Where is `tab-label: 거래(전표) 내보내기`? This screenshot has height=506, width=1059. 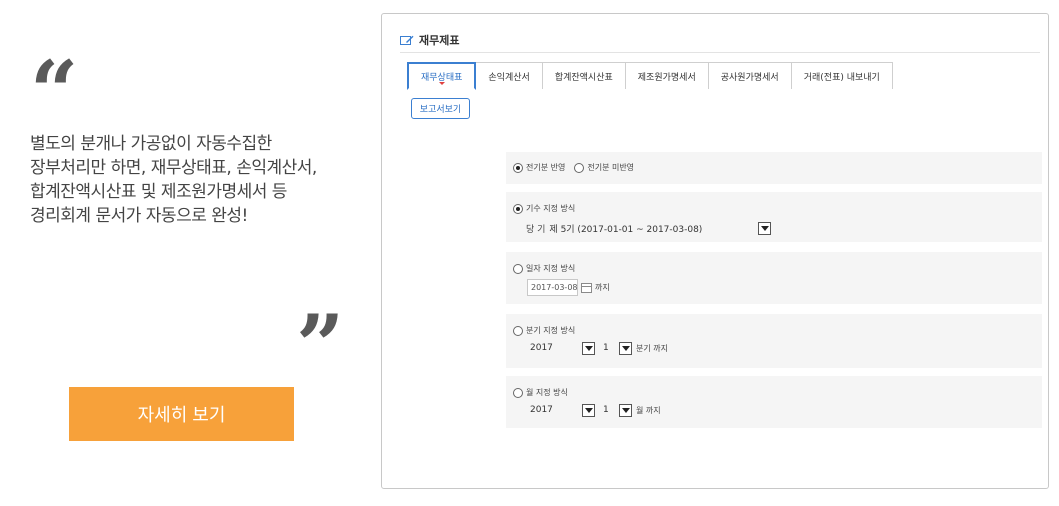 tab-label: 거래(전표) 내보내기 is located at coordinates (841, 77).